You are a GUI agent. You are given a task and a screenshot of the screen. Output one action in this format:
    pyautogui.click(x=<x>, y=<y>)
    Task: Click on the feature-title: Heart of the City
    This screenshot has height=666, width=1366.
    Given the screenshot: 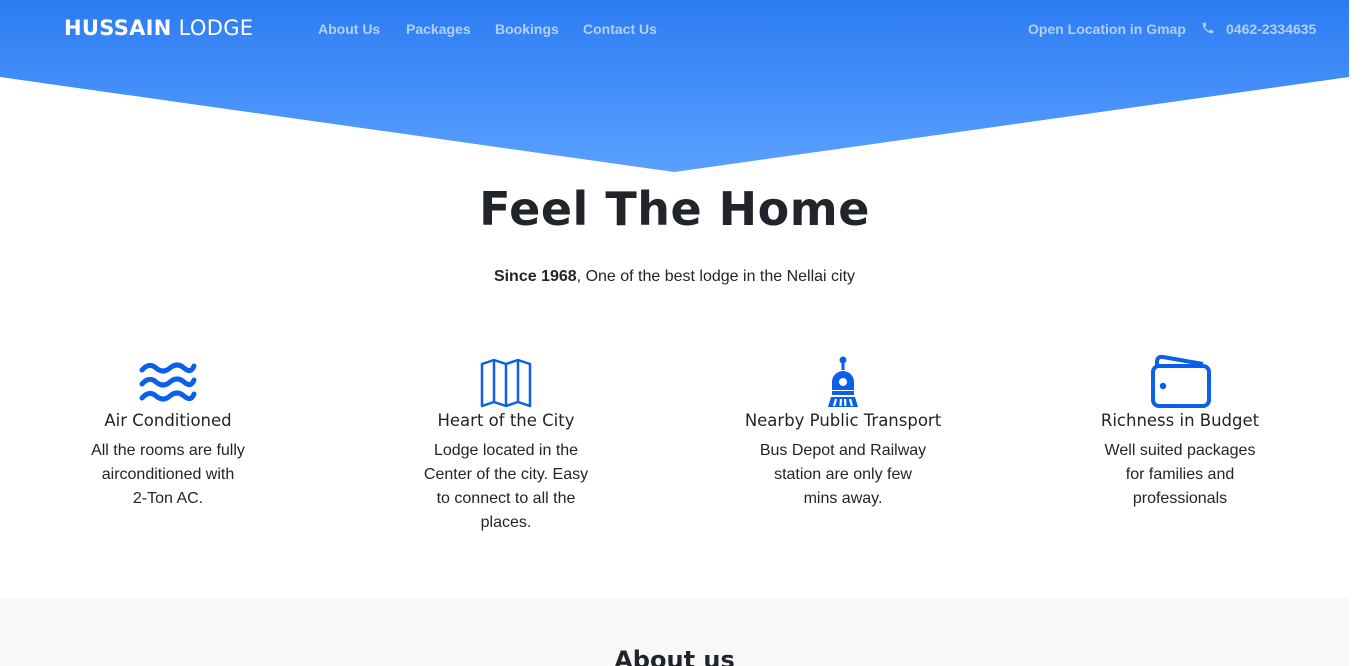 What is the action you would take?
    pyautogui.click(x=506, y=420)
    